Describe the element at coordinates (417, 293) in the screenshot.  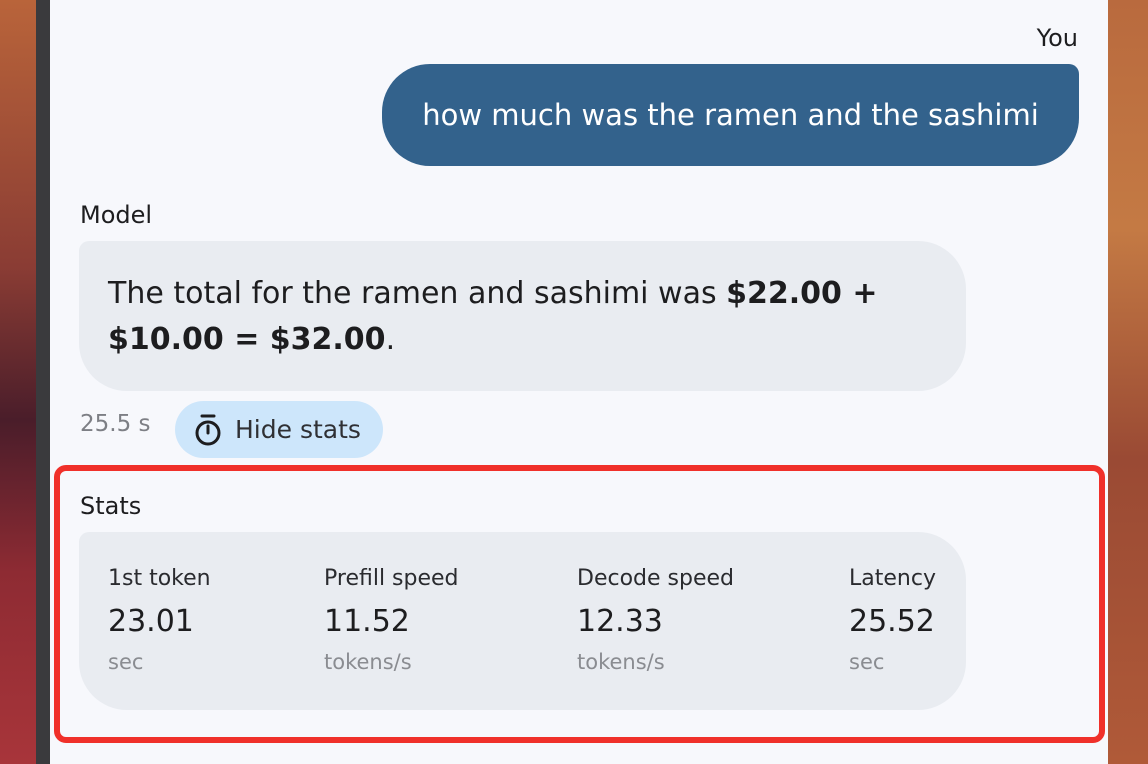
I see `model-message-text: The total for the ramen and sashimi was` at that location.